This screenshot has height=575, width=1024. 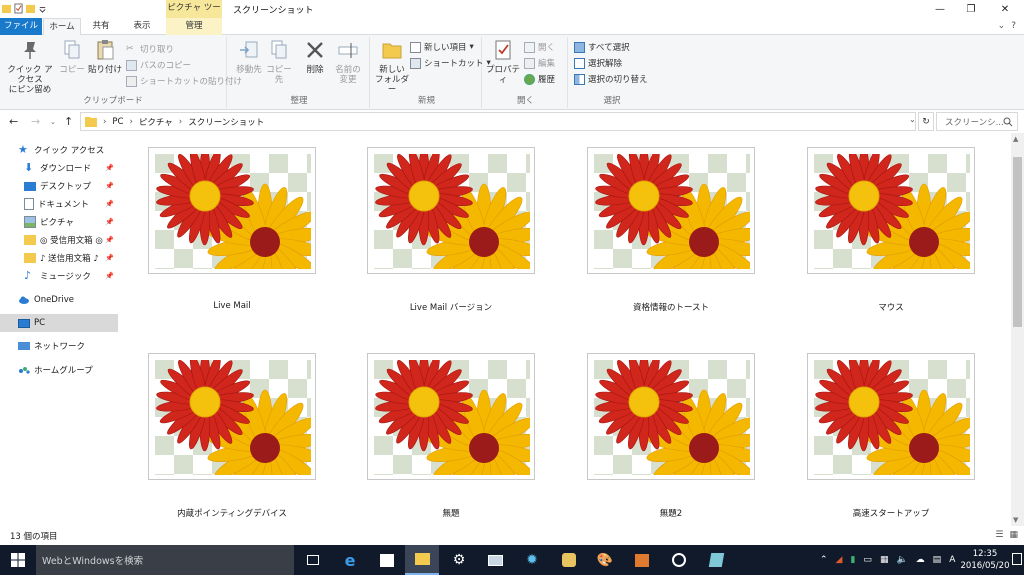 What do you see at coordinates (59, 346) in the screenshot?
I see `nav-network: ネットワーク` at bounding box center [59, 346].